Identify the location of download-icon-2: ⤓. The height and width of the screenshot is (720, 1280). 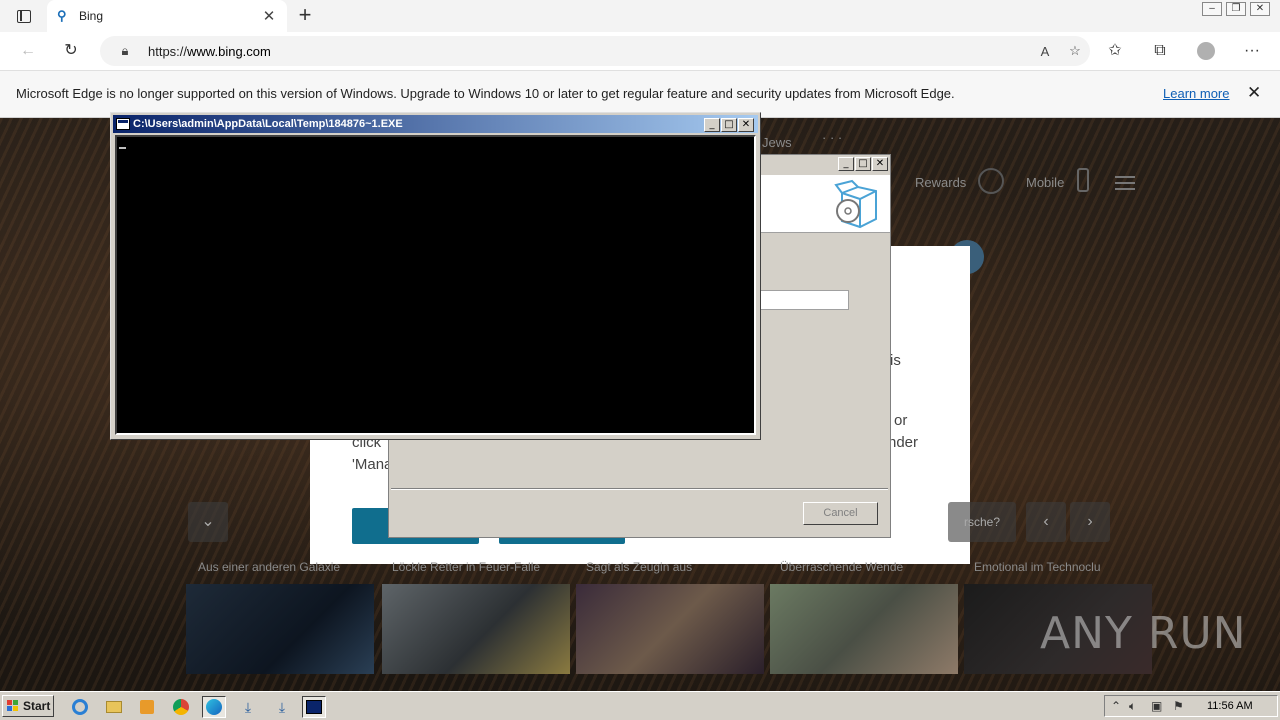
(282, 707).